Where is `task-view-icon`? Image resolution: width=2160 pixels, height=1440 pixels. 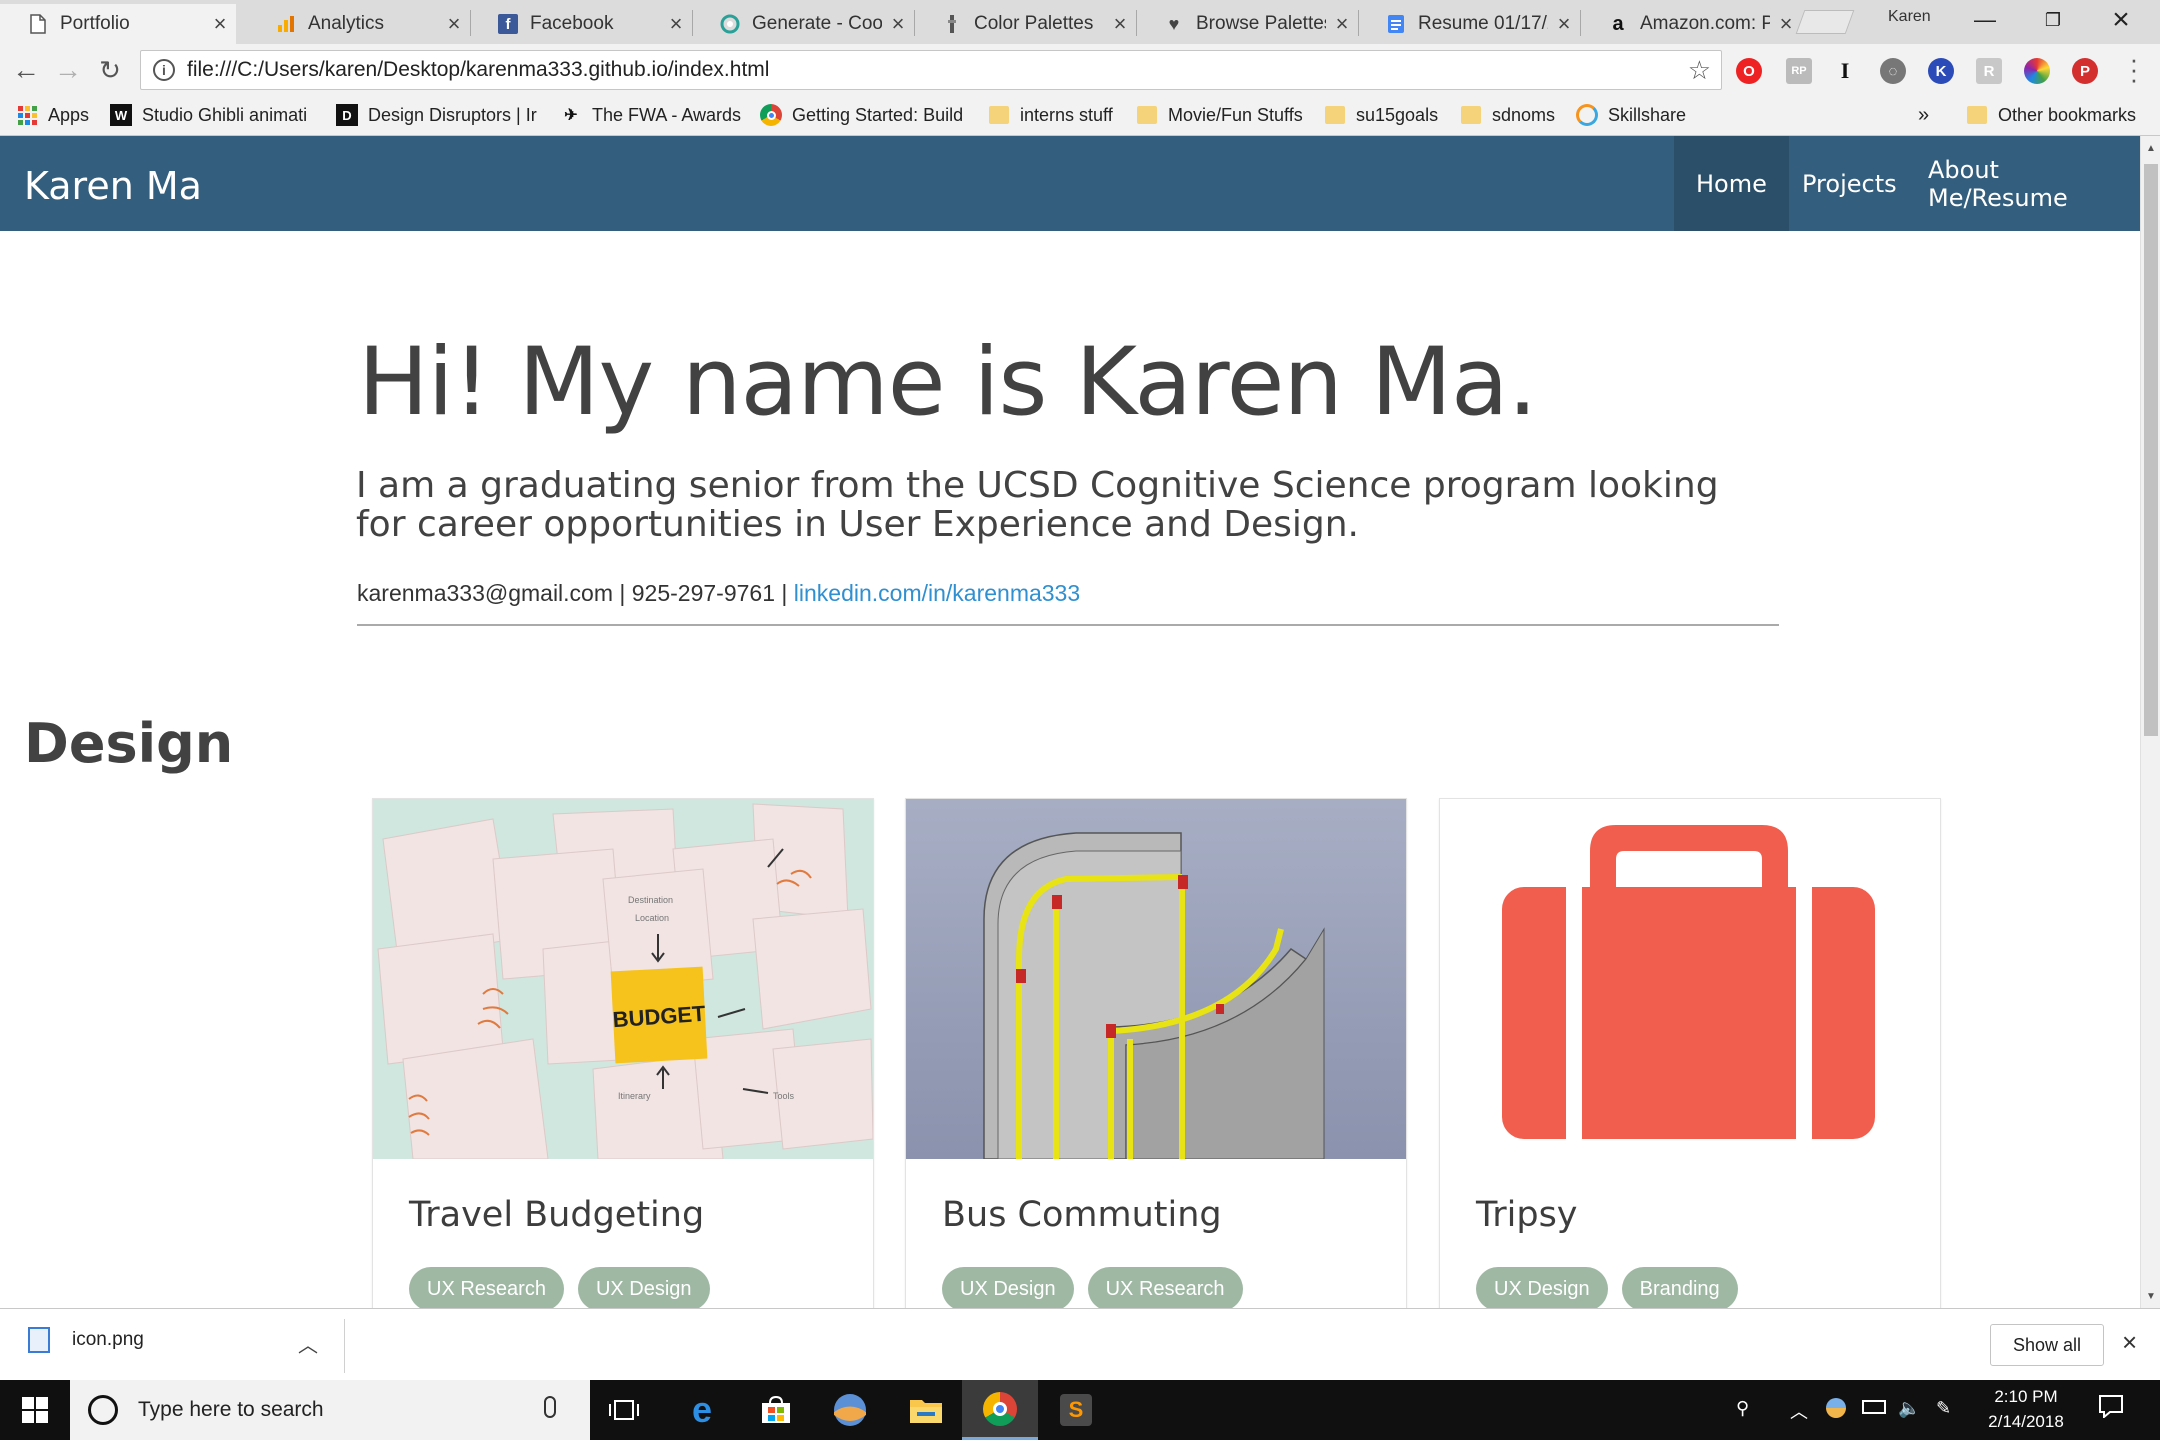
task-view-icon is located at coordinates (624, 1410).